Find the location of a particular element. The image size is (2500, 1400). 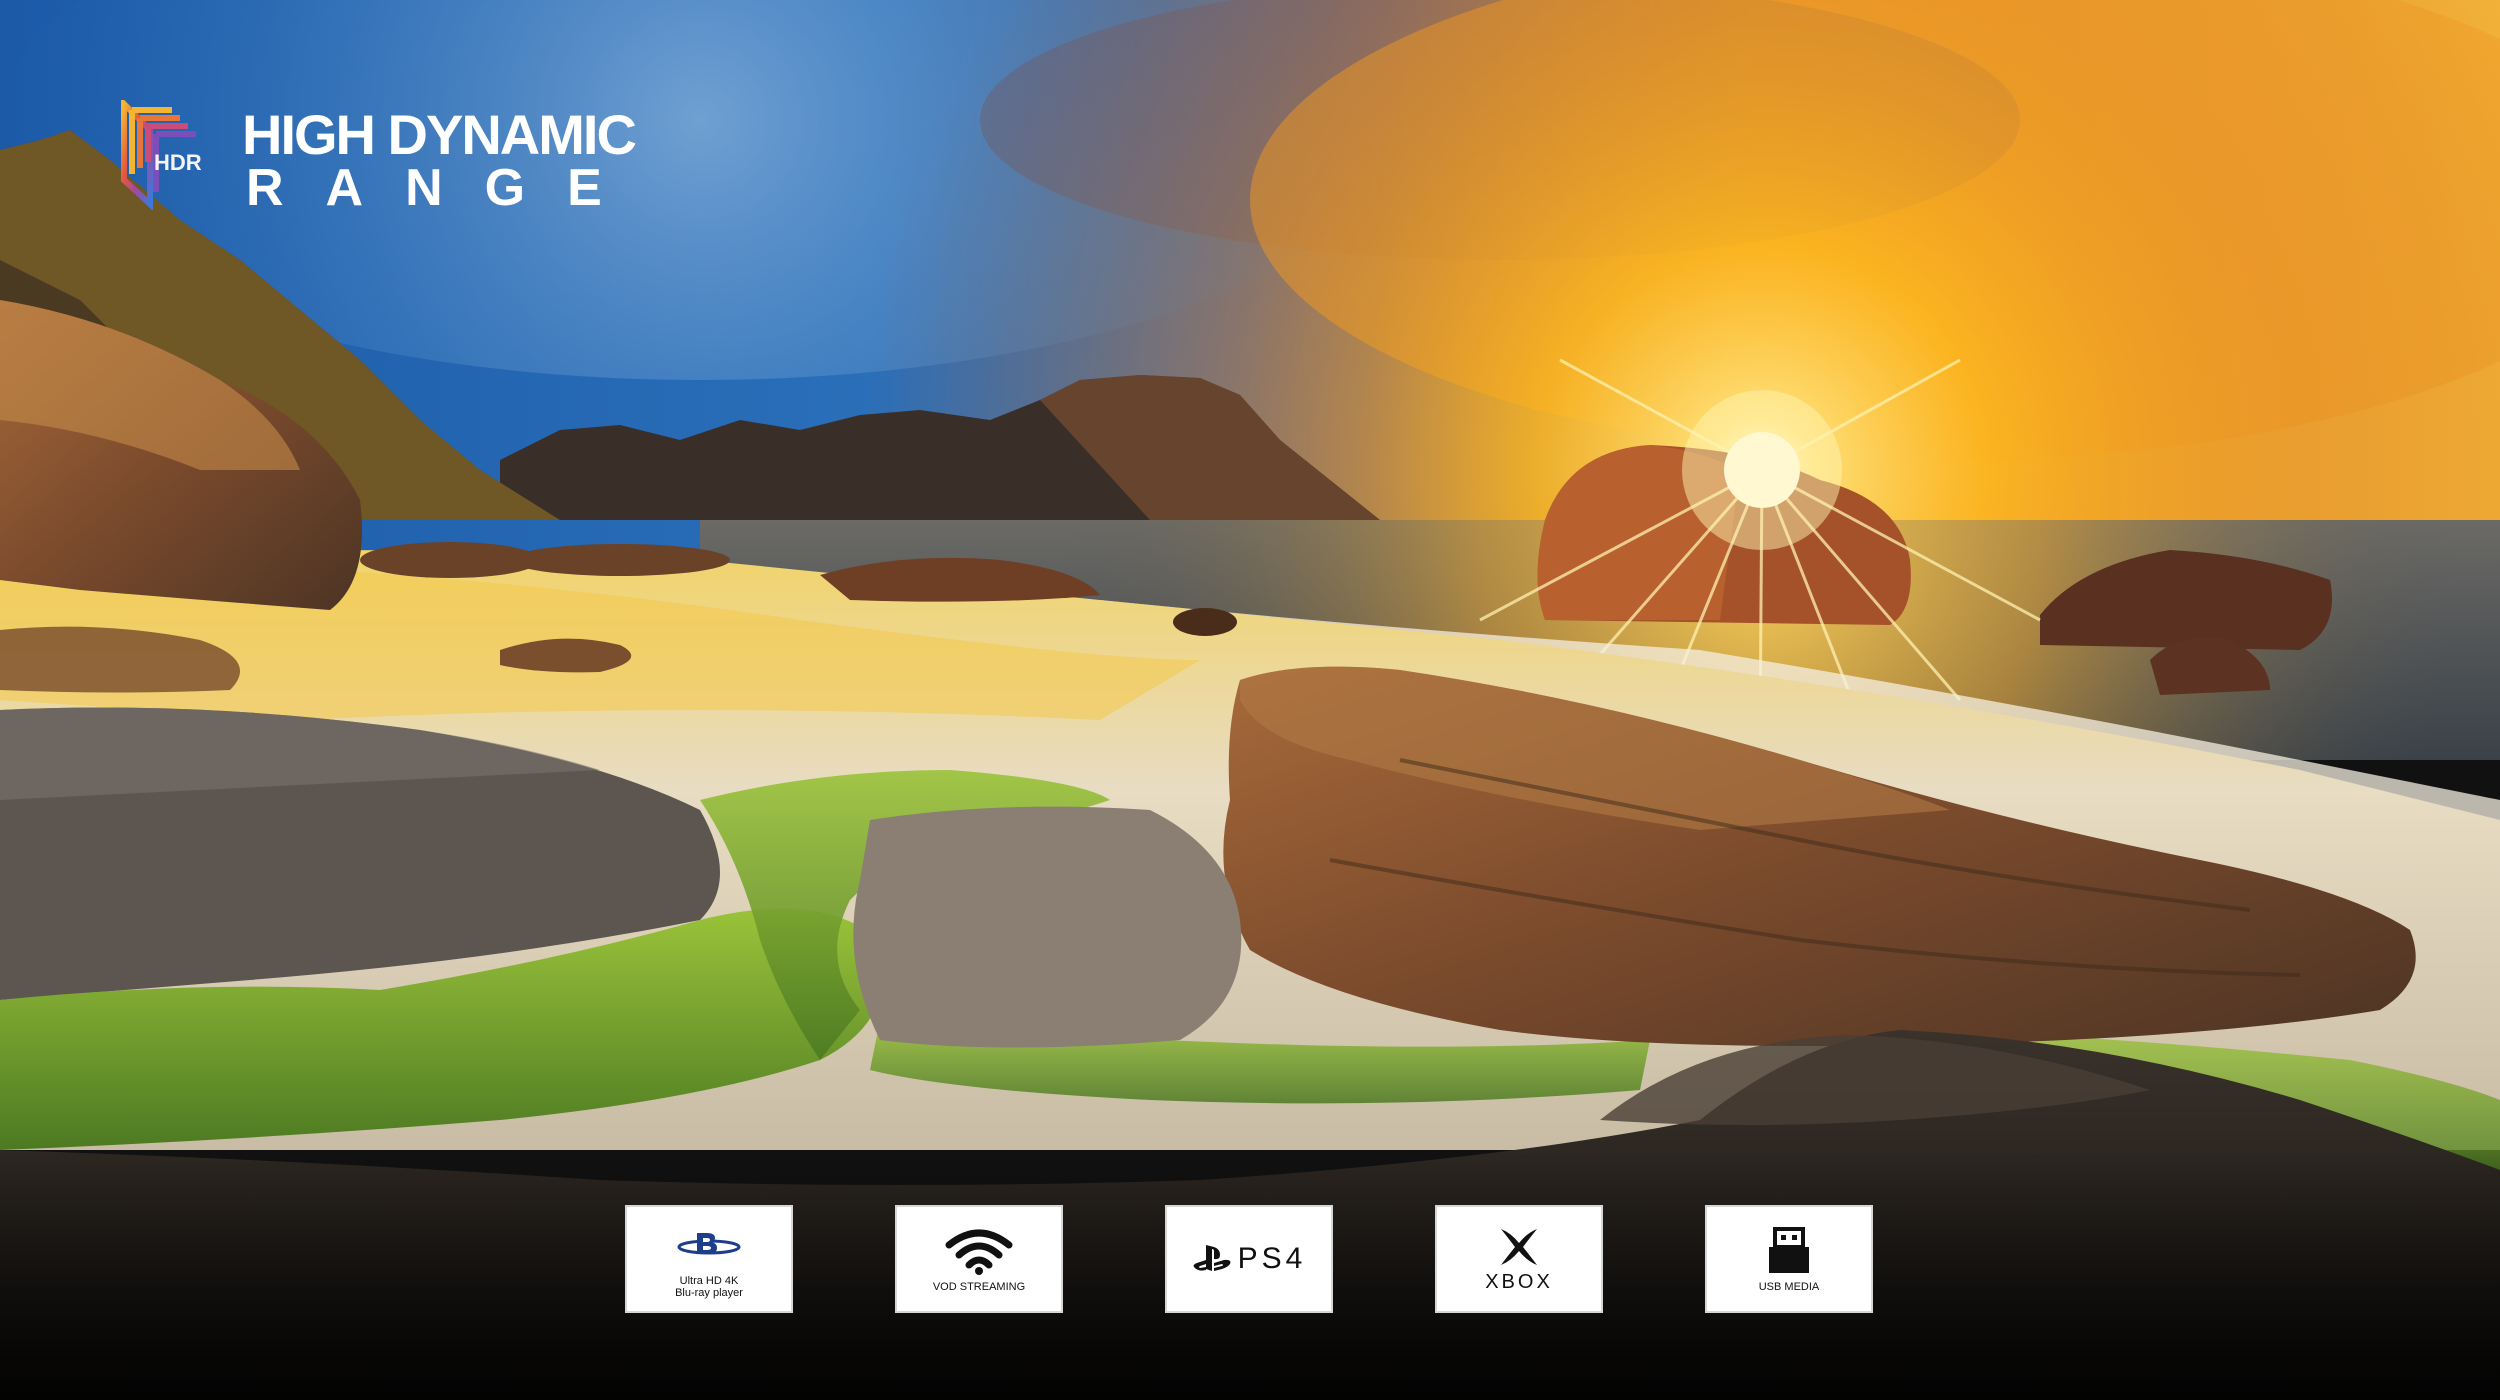

hdr-badge-icon: HDR is located at coordinates (170, 153).